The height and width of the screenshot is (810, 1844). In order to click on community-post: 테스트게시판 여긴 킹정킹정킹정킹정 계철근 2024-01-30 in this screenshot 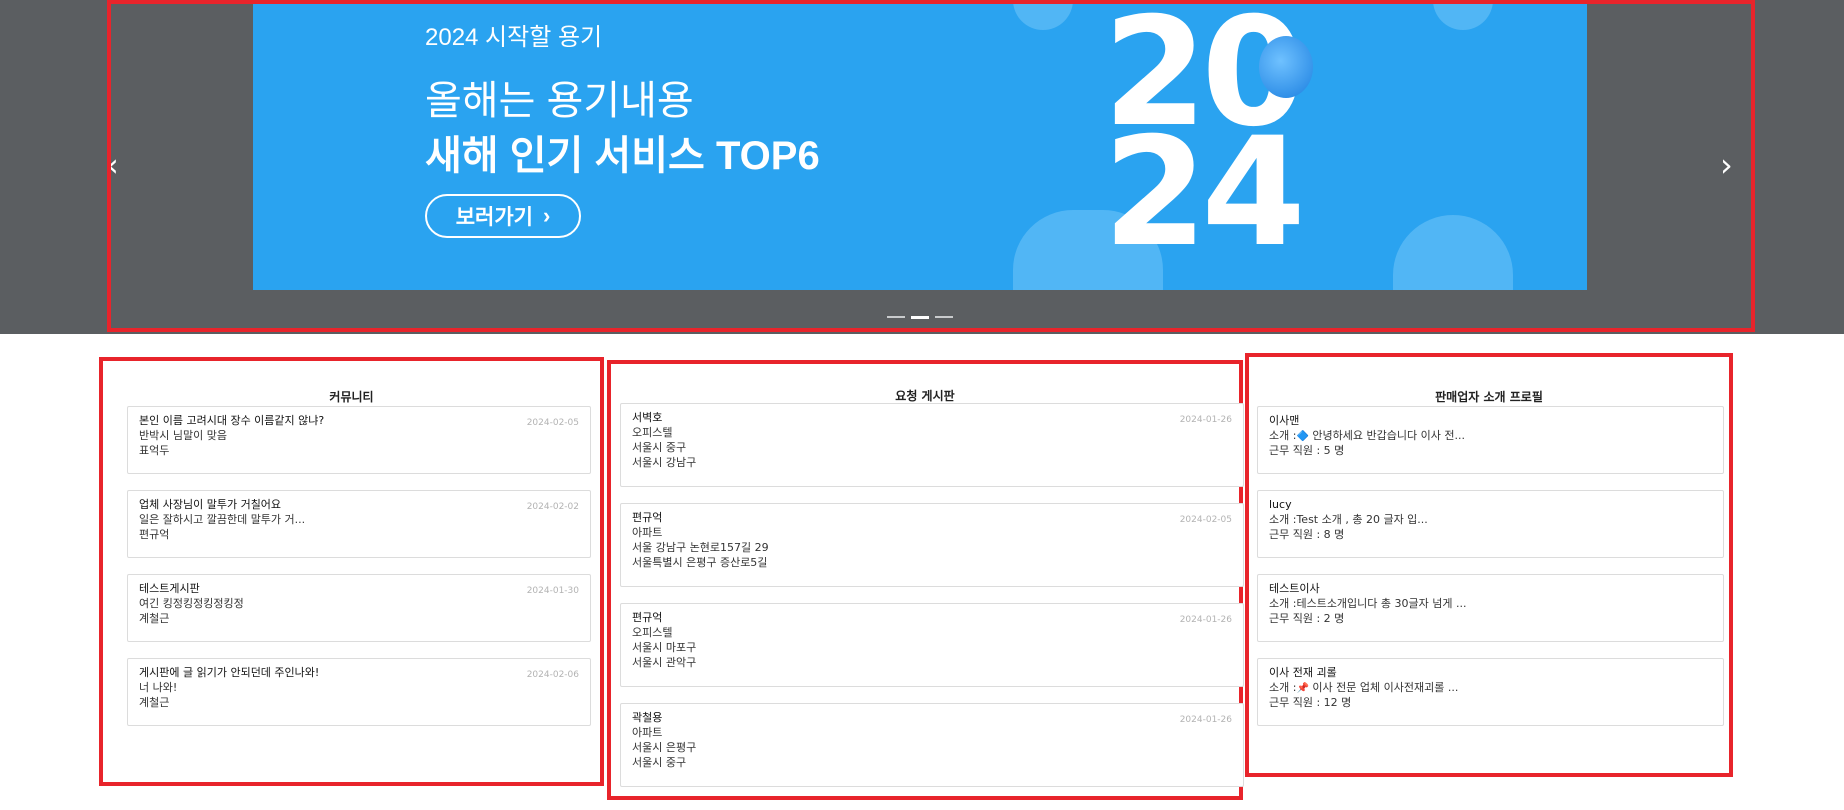, I will do `click(359, 608)`.